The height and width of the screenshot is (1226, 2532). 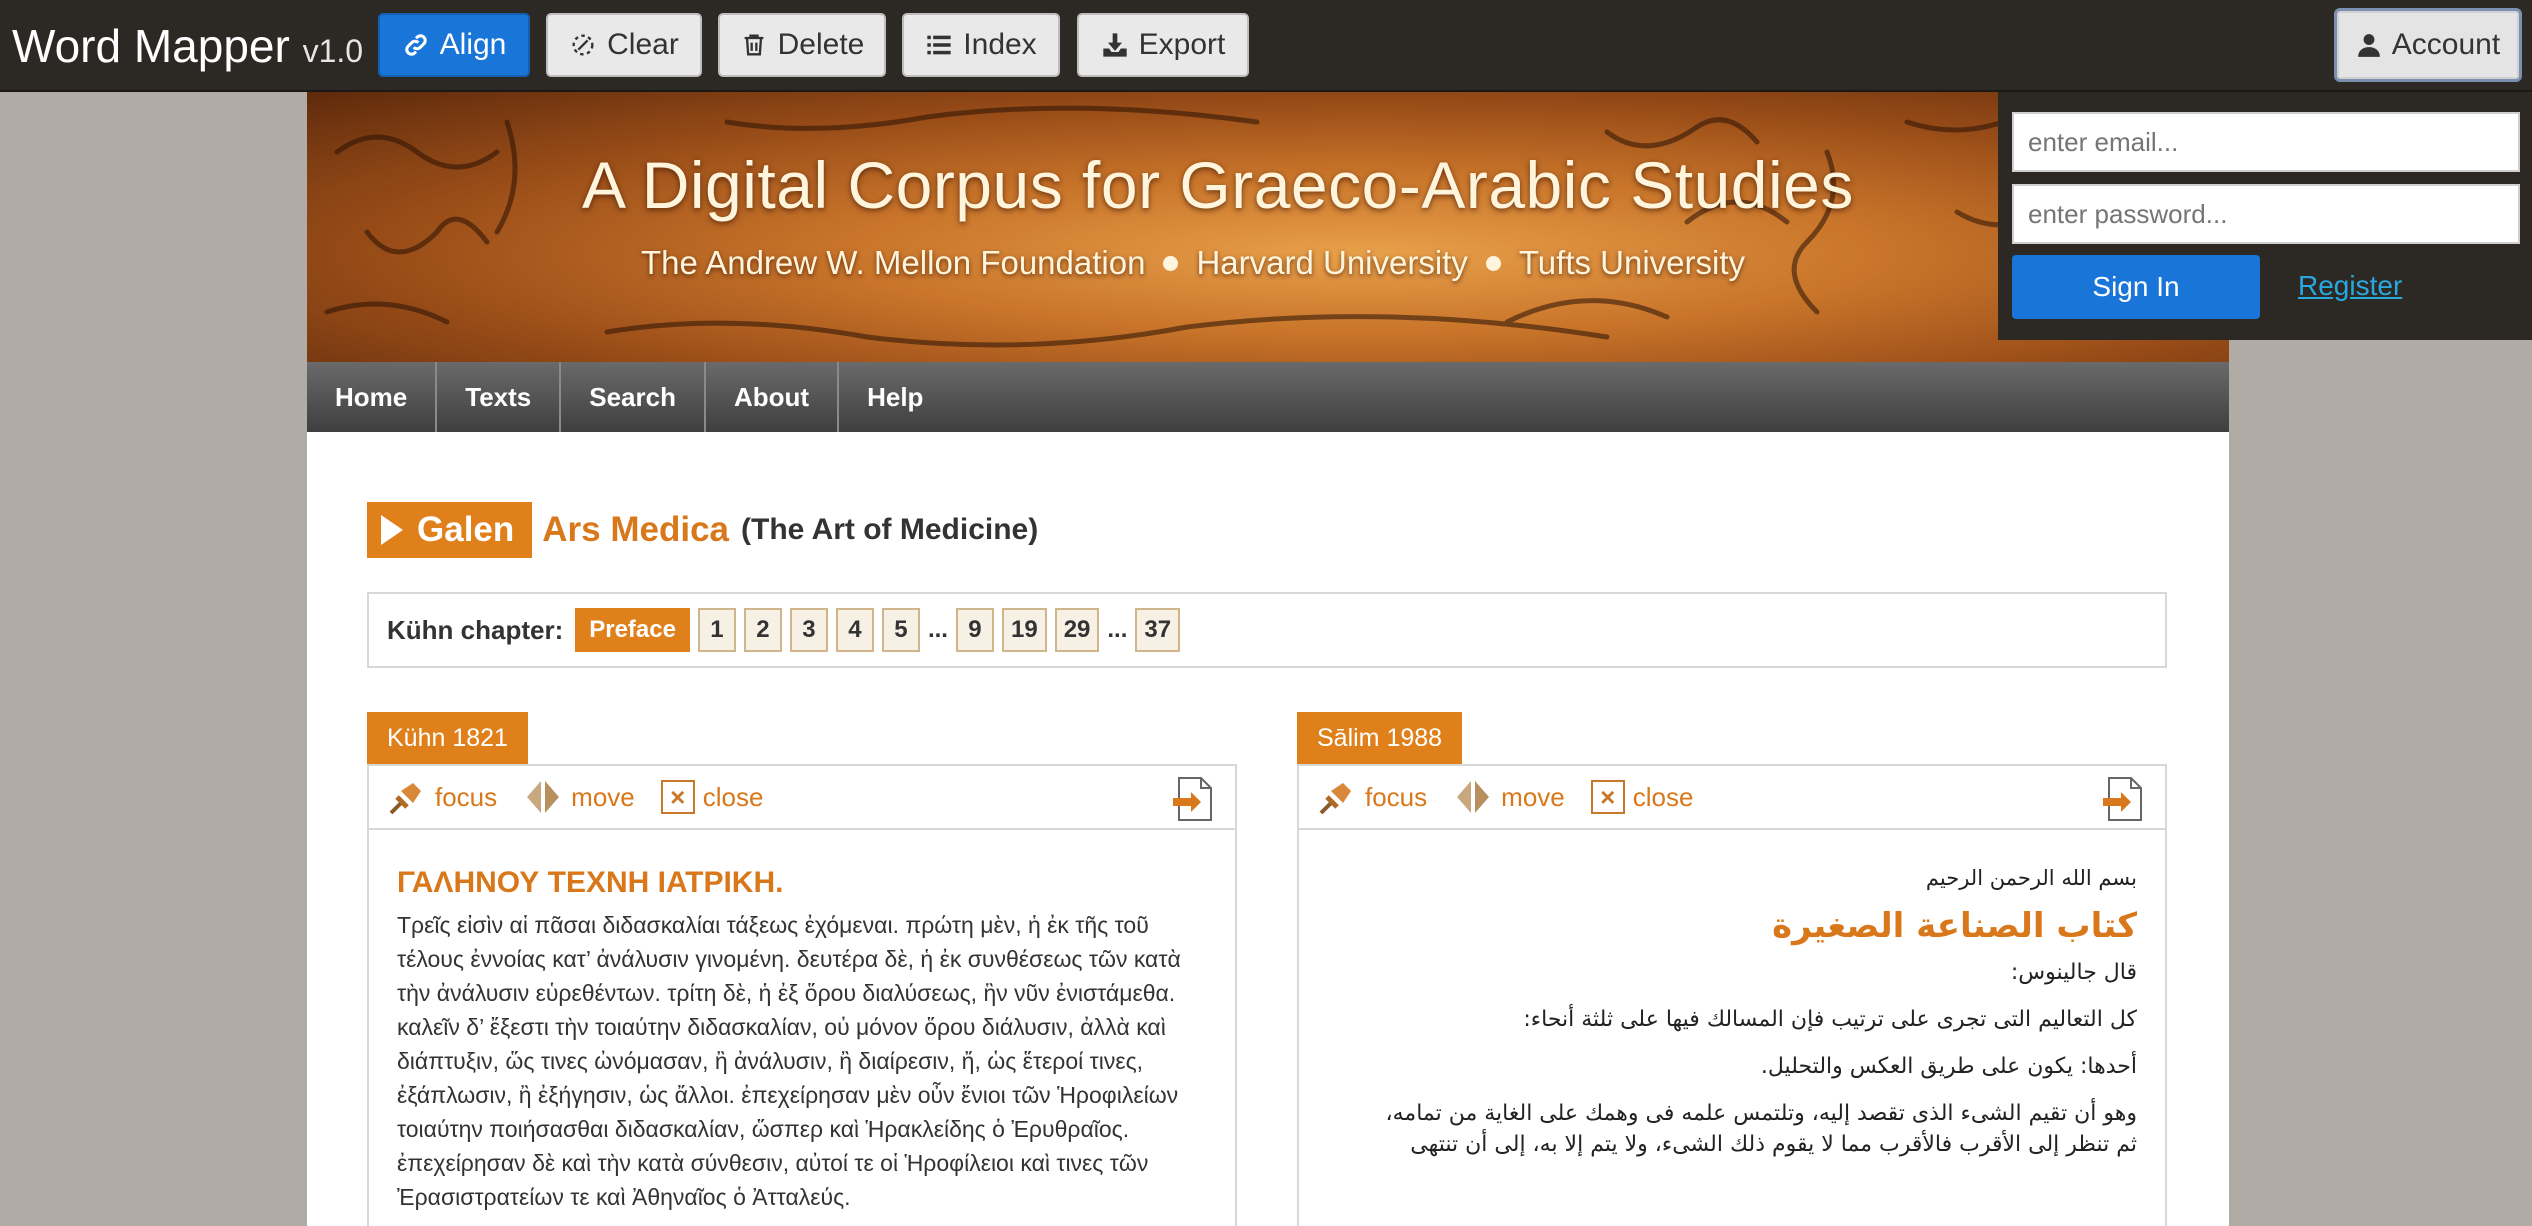 I want to click on chapter-link: 1, so click(x=716, y=630).